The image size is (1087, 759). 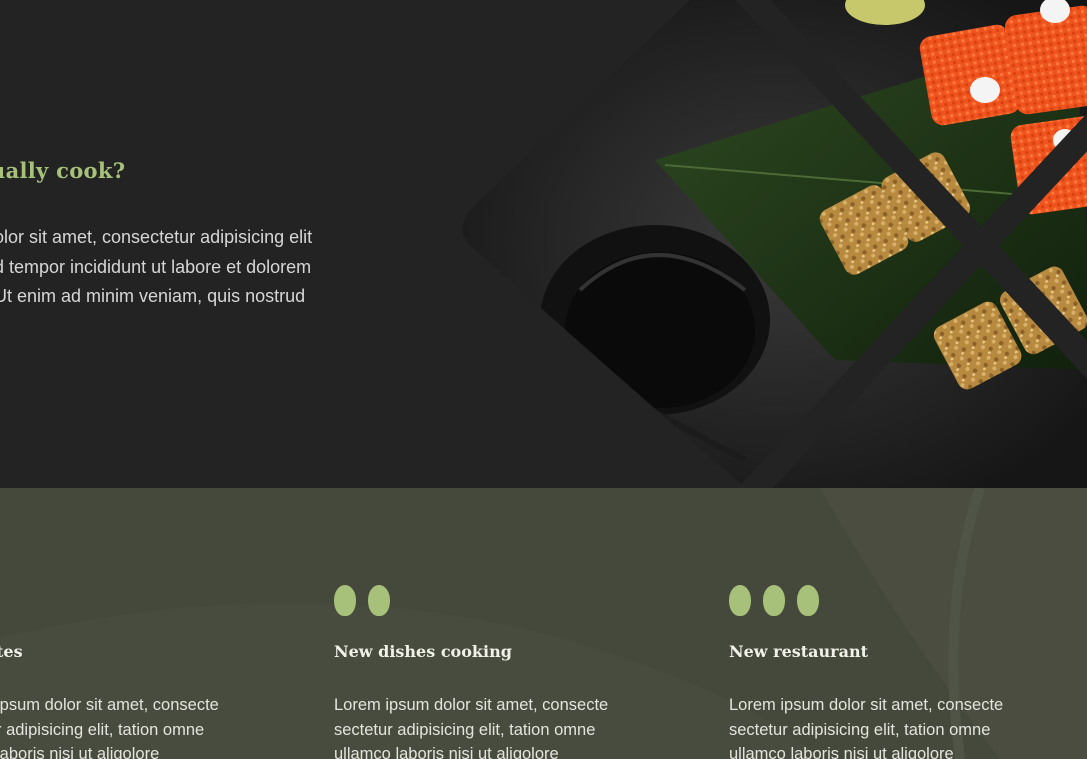 I want to click on feature-title: New dishes cooking, so click(x=423, y=651).